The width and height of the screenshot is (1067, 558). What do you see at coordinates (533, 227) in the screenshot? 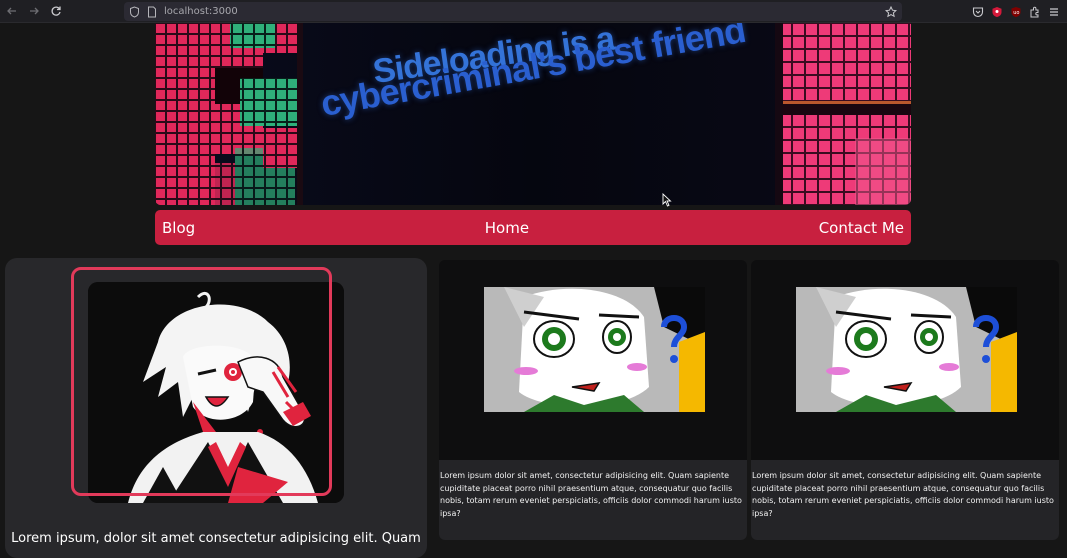
I see `main-navbar: Blog Home Contact Me` at bounding box center [533, 227].